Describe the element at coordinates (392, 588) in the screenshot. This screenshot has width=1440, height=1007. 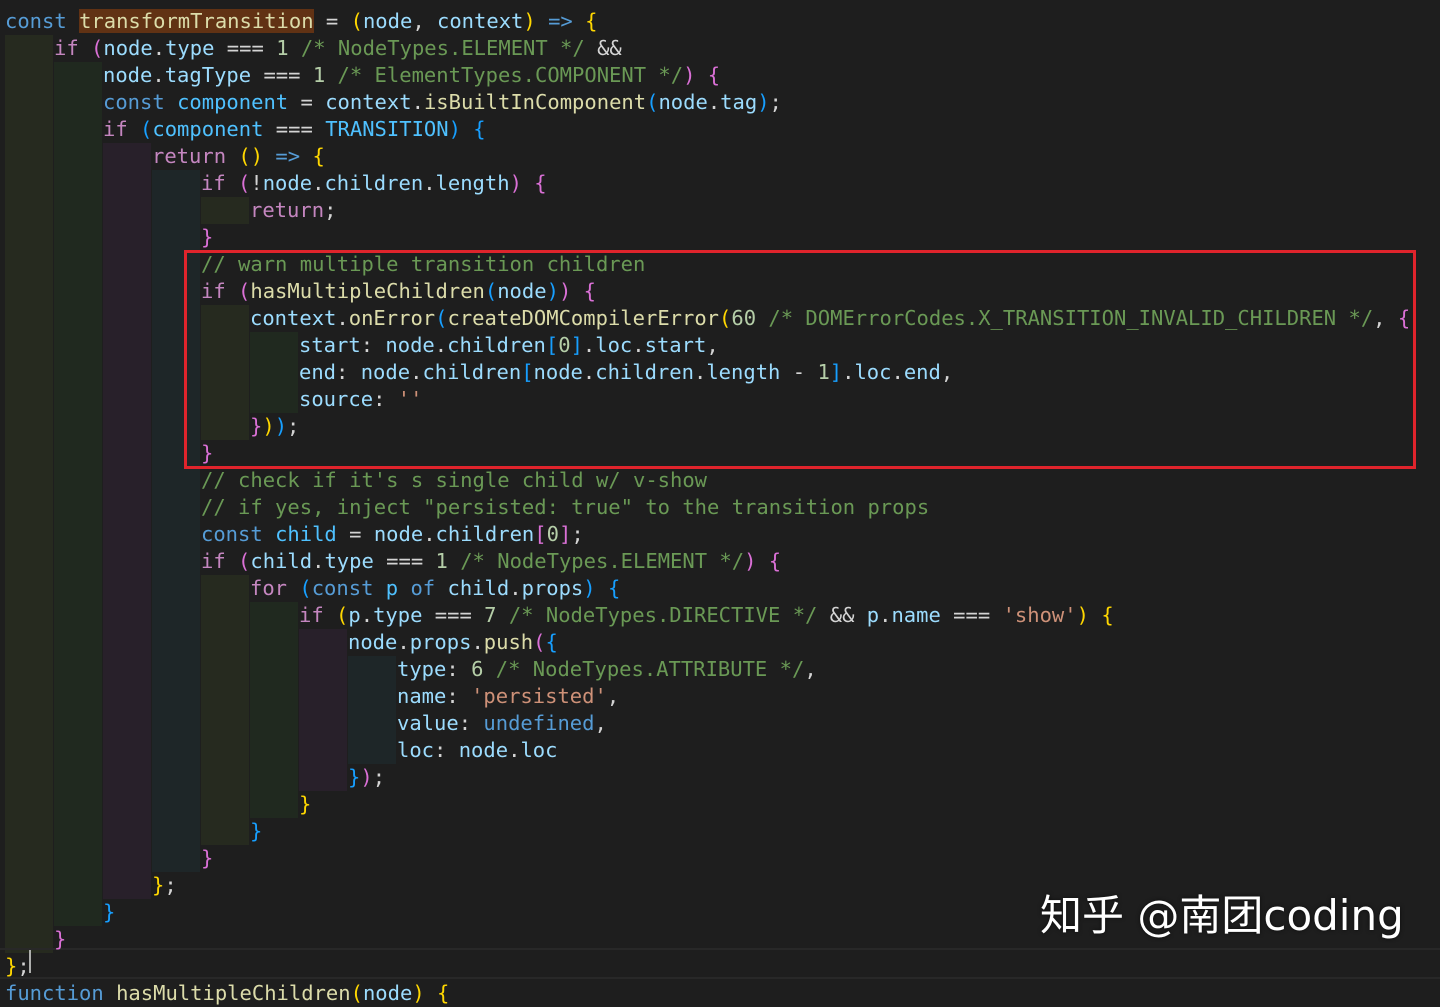
I see `code-token: p` at that location.